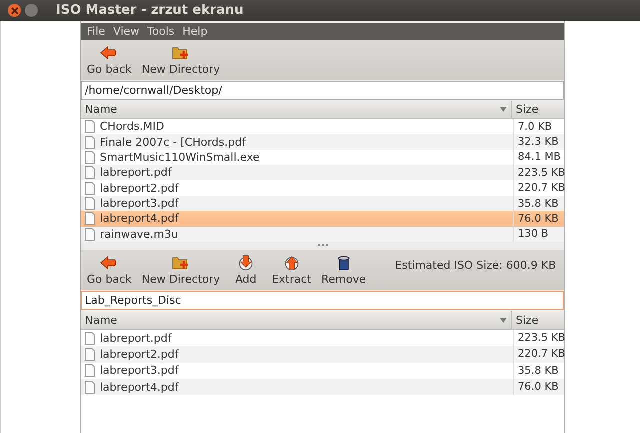 The image size is (640, 433). Describe the element at coordinates (31, 10) in the screenshot. I see `minimize-button` at that location.